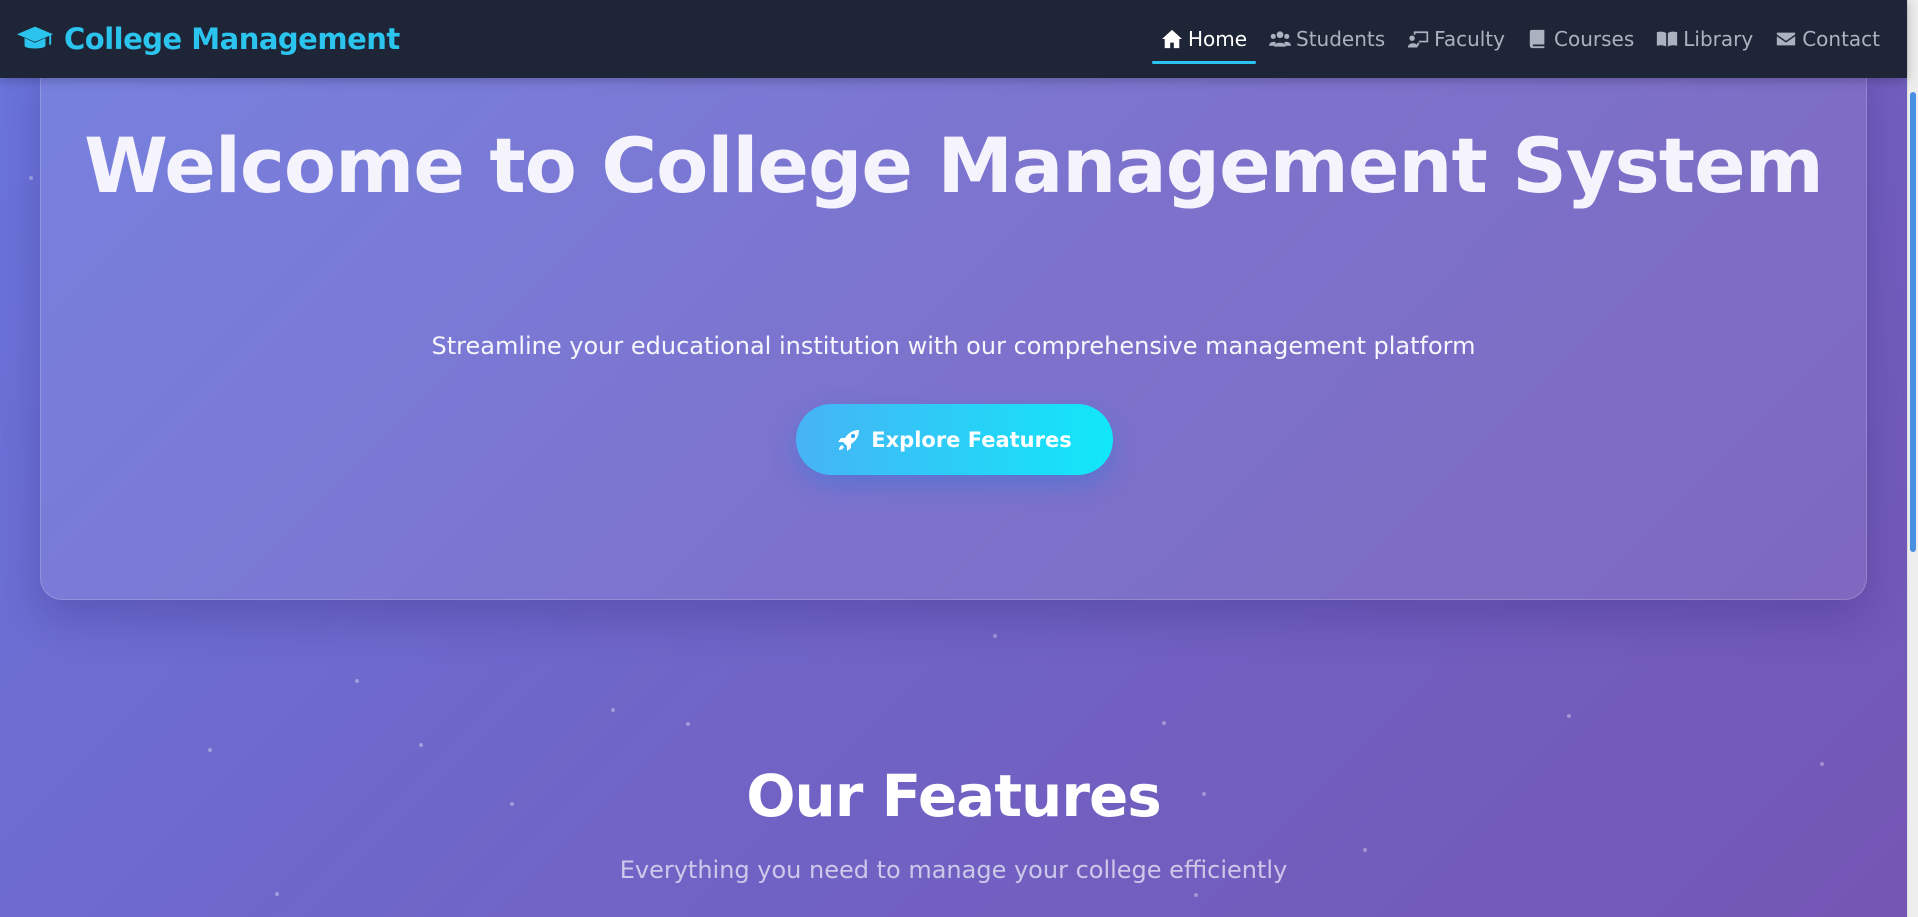  Describe the element at coordinates (1786, 39) in the screenshot. I see `envelope-icon` at that location.